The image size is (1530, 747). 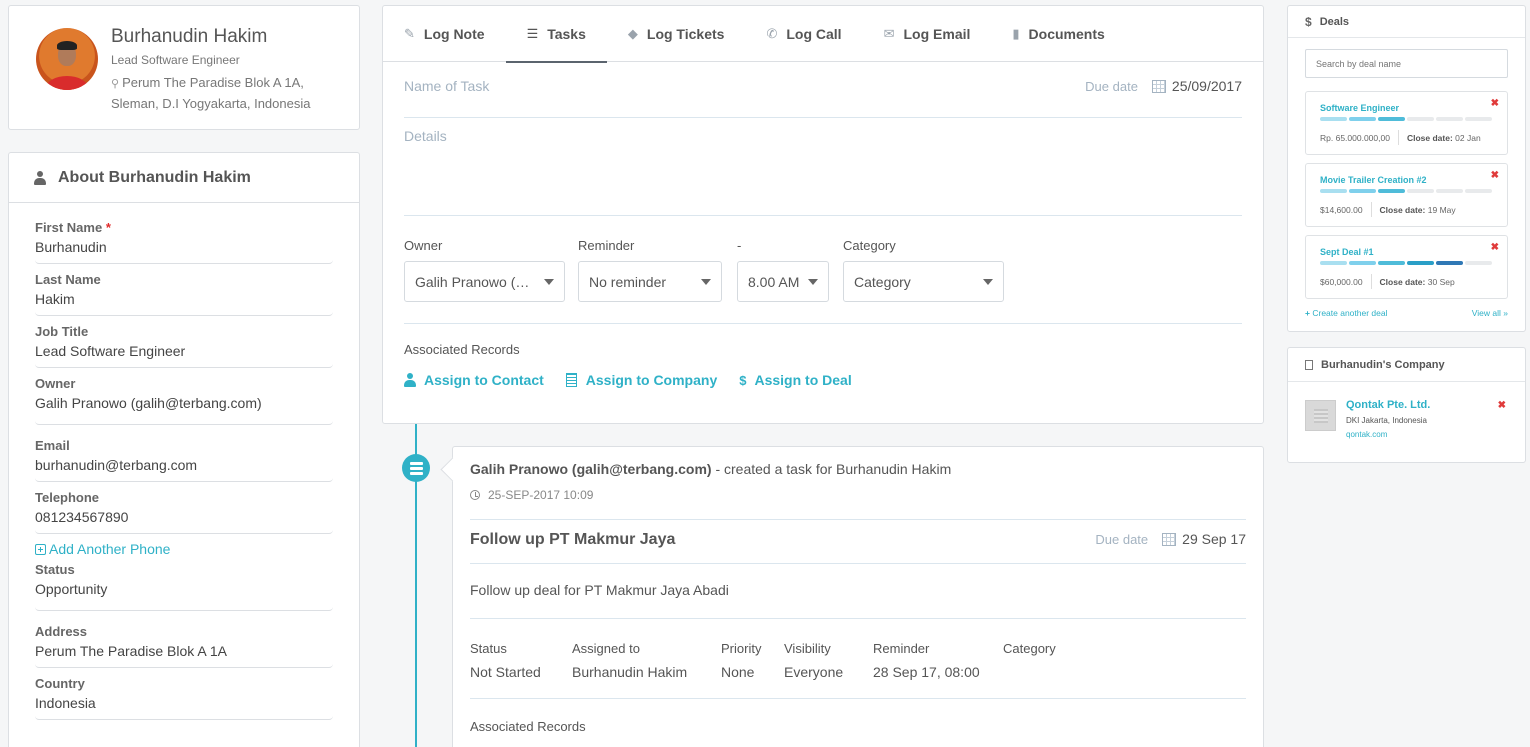 What do you see at coordinates (1359, 108) in the screenshot?
I see `deal-name: Software Engineer` at bounding box center [1359, 108].